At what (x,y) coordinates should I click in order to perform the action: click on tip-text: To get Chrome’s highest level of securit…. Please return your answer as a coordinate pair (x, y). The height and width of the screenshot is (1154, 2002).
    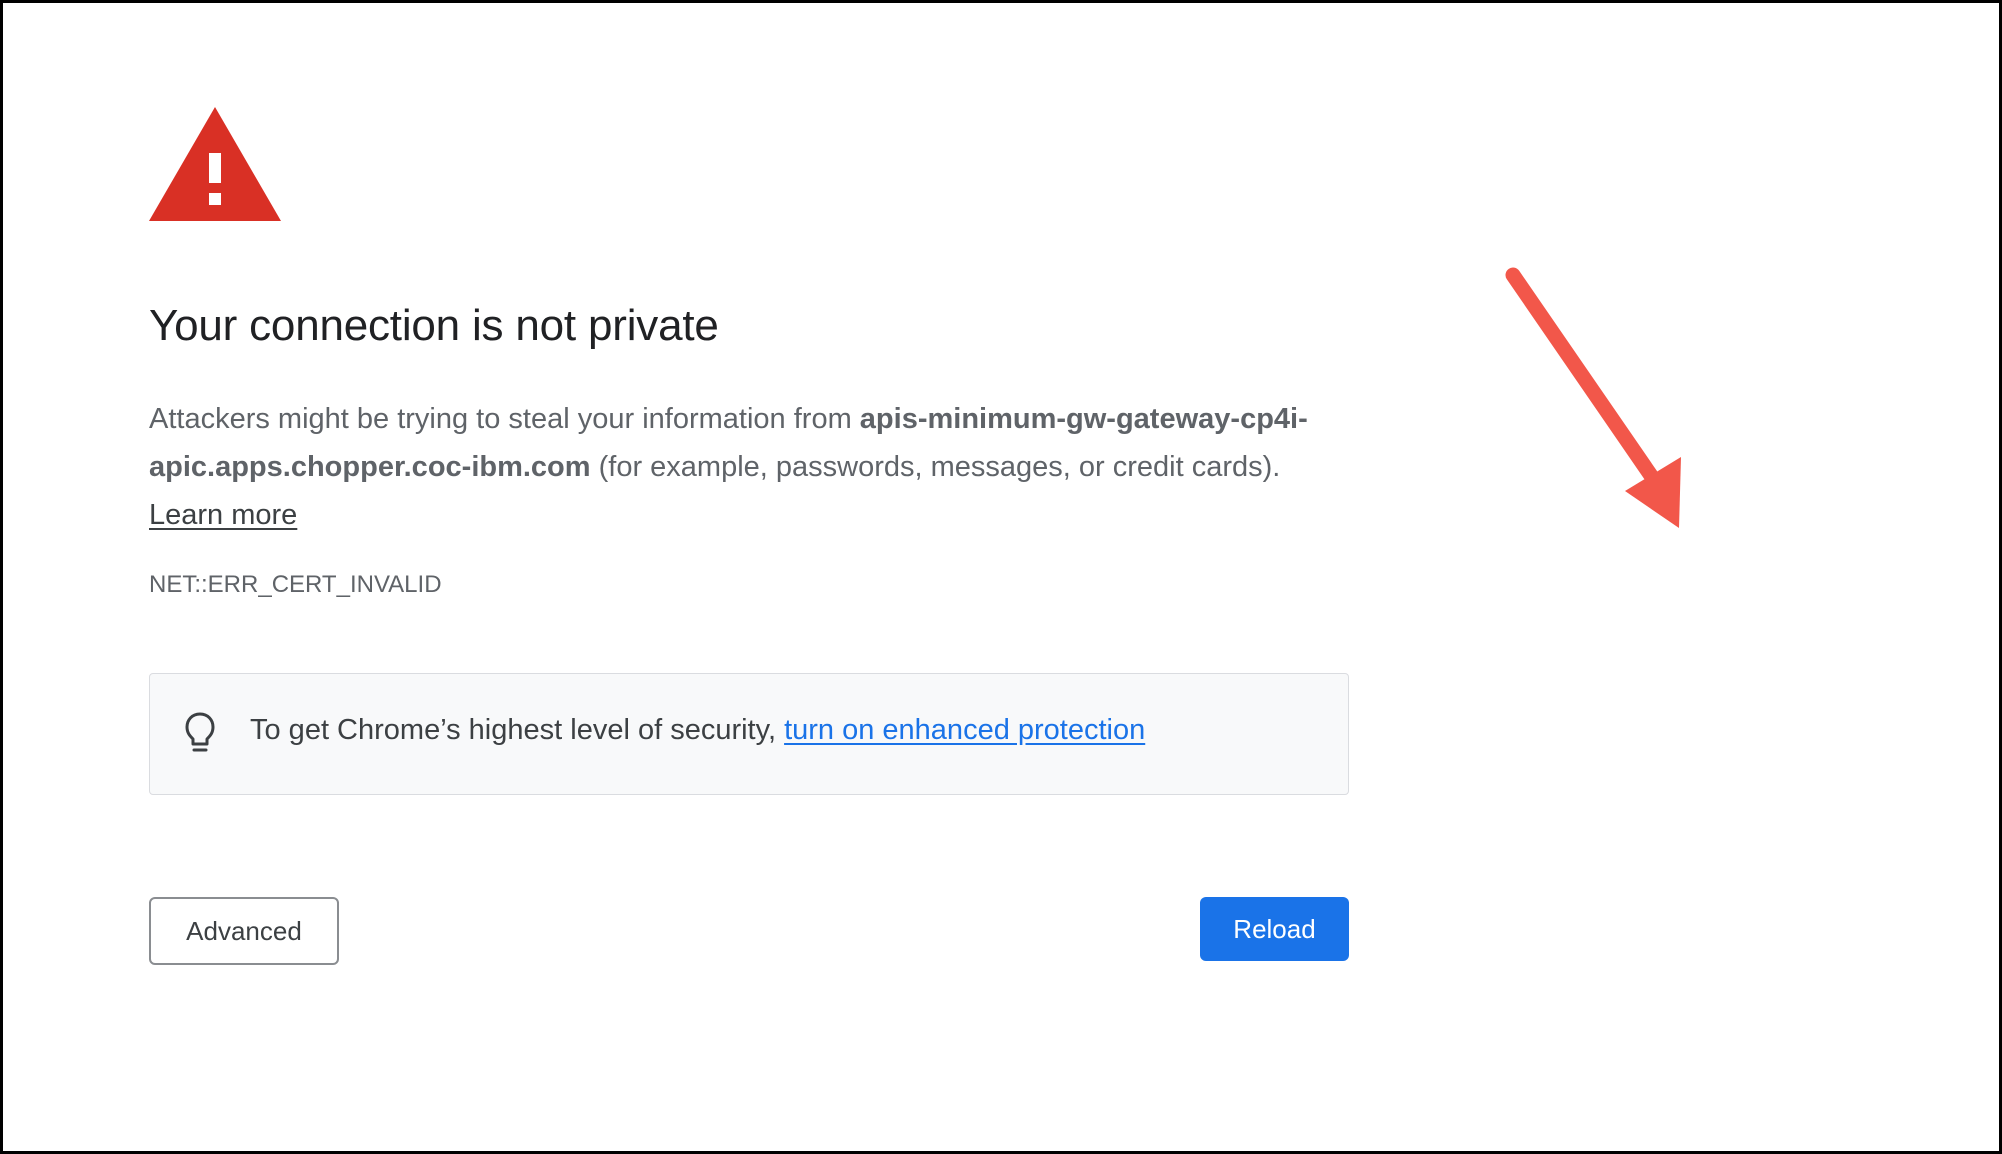
    Looking at the image, I should click on (697, 730).